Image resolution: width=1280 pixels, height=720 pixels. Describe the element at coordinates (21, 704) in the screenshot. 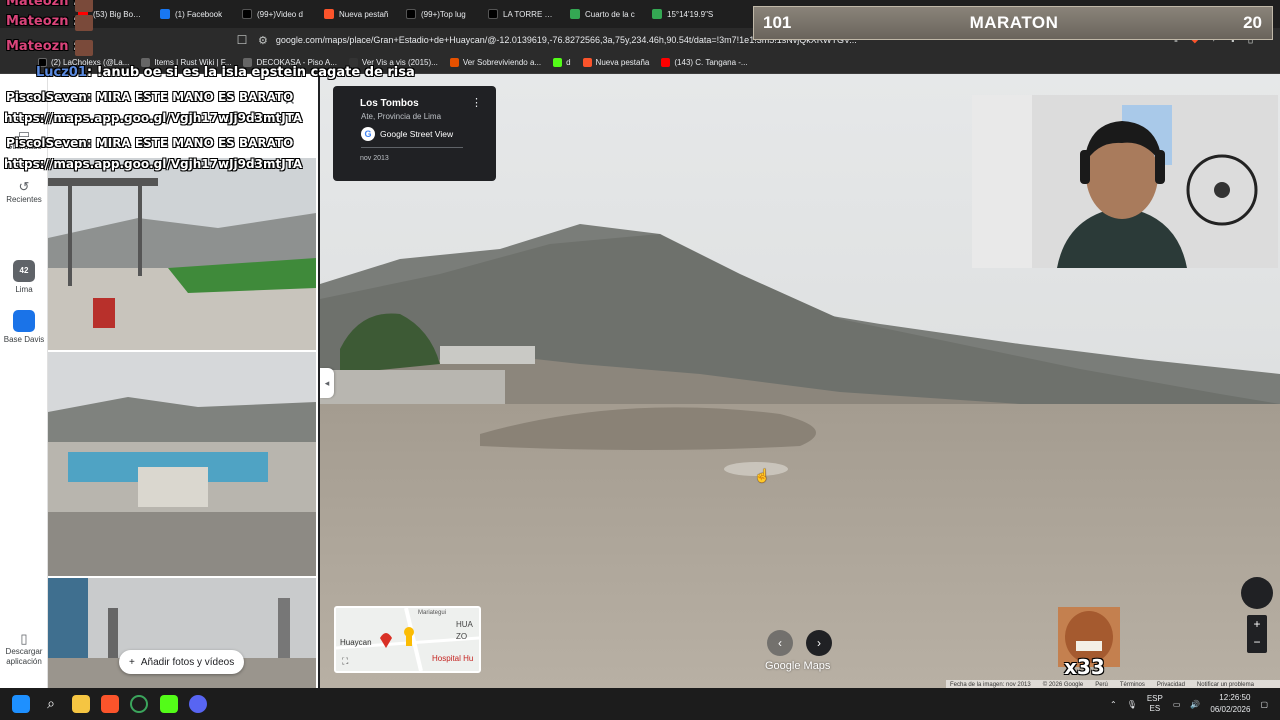

I see `windows-start-icon` at that location.